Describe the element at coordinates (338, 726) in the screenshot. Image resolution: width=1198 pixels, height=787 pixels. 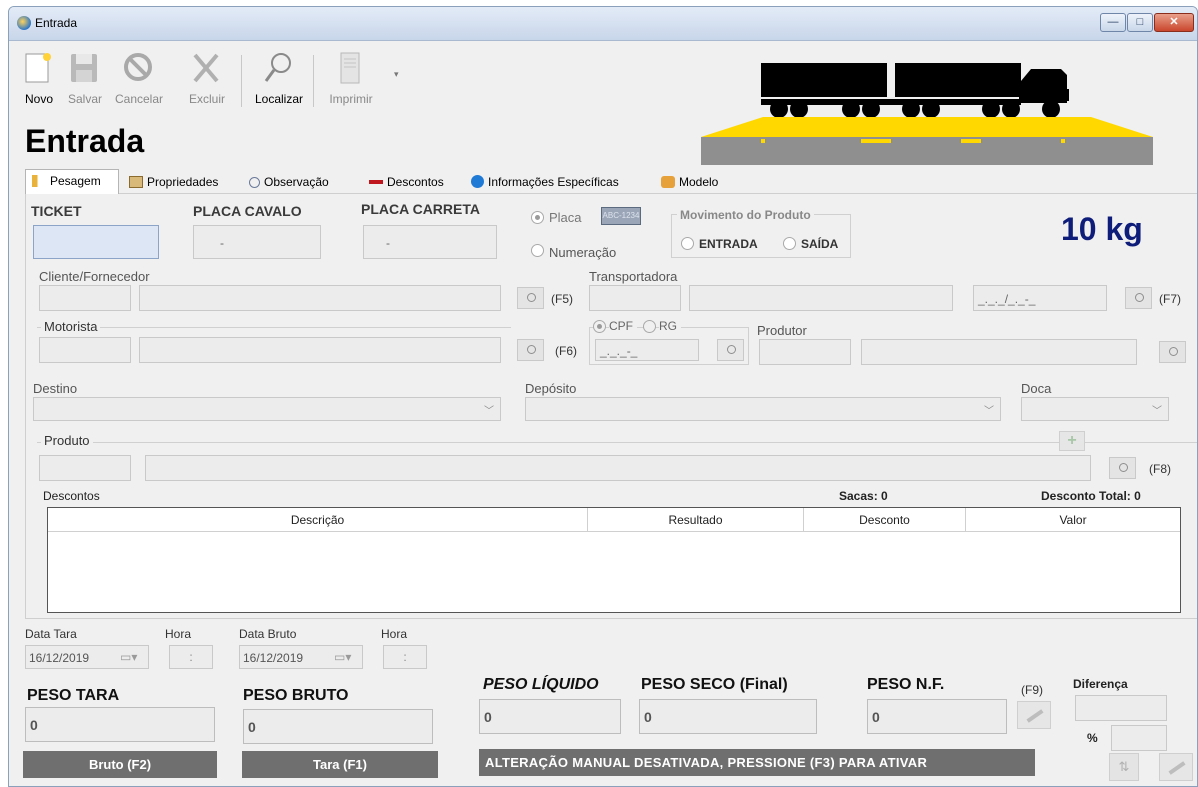
I see `peso-bruto-field: 0` at that location.